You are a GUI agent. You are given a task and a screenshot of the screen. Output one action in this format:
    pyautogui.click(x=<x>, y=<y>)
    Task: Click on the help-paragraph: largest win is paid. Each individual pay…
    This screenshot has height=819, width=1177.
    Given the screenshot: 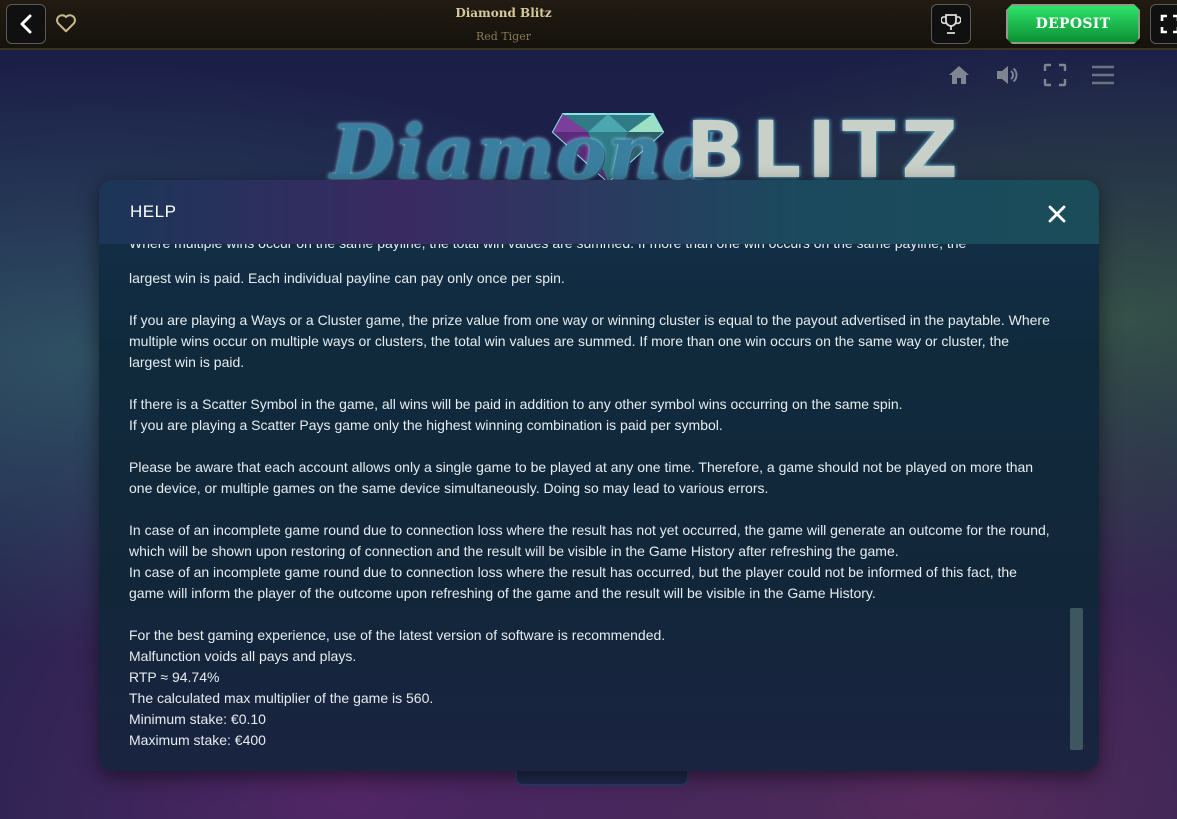 What is the action you would take?
    pyautogui.click(x=594, y=278)
    